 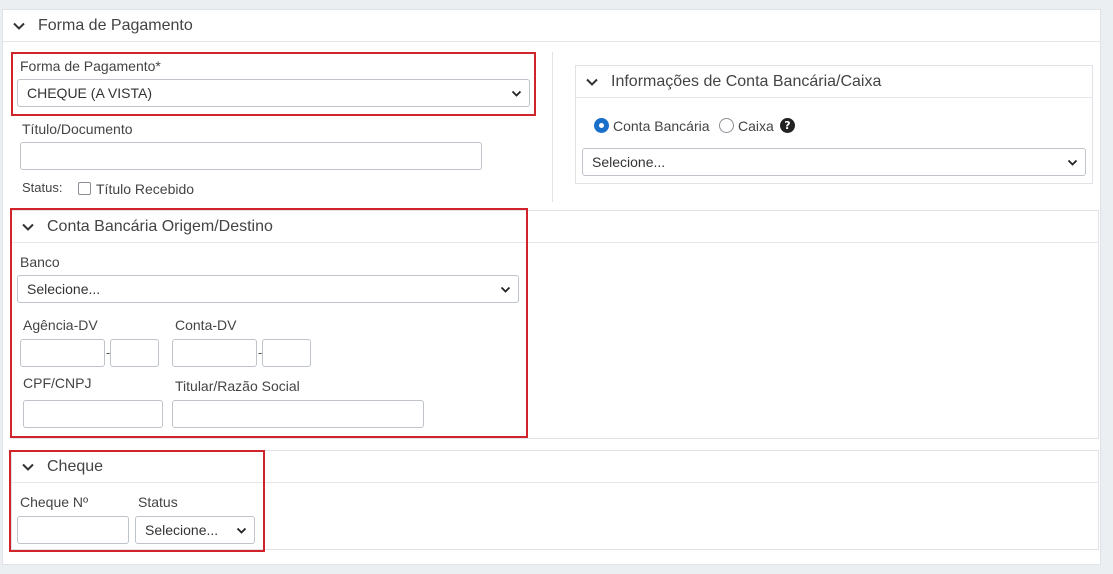 What do you see at coordinates (555, 227) in the screenshot?
I see `conta-origem-header: Conta Bancária Origem/Destino` at bounding box center [555, 227].